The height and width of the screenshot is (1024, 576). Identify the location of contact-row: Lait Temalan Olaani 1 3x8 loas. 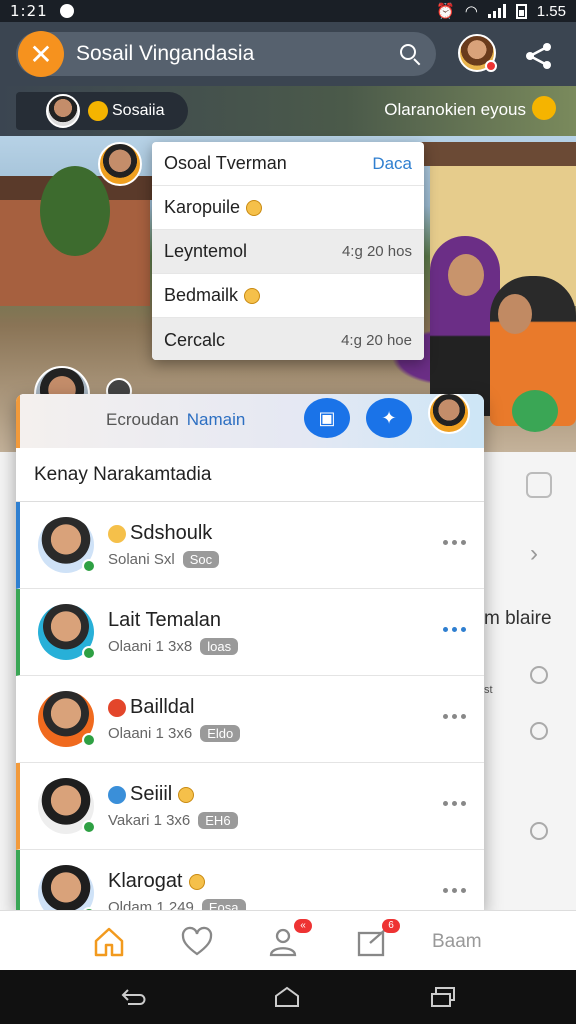
(250, 632).